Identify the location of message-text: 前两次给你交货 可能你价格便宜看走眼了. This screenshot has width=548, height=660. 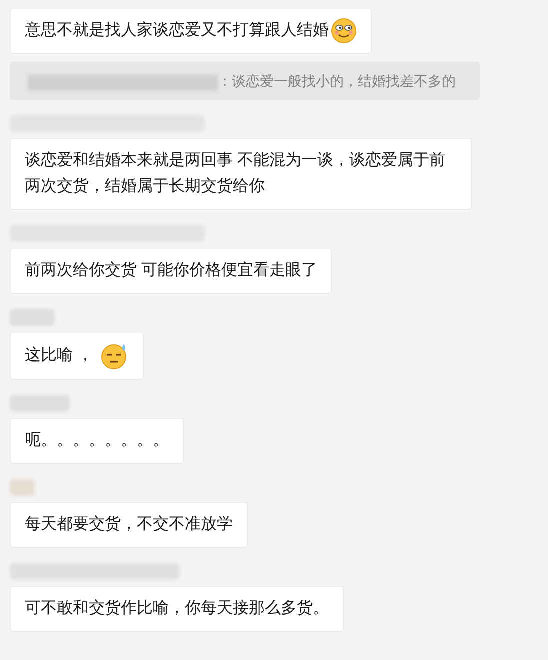
(171, 271).